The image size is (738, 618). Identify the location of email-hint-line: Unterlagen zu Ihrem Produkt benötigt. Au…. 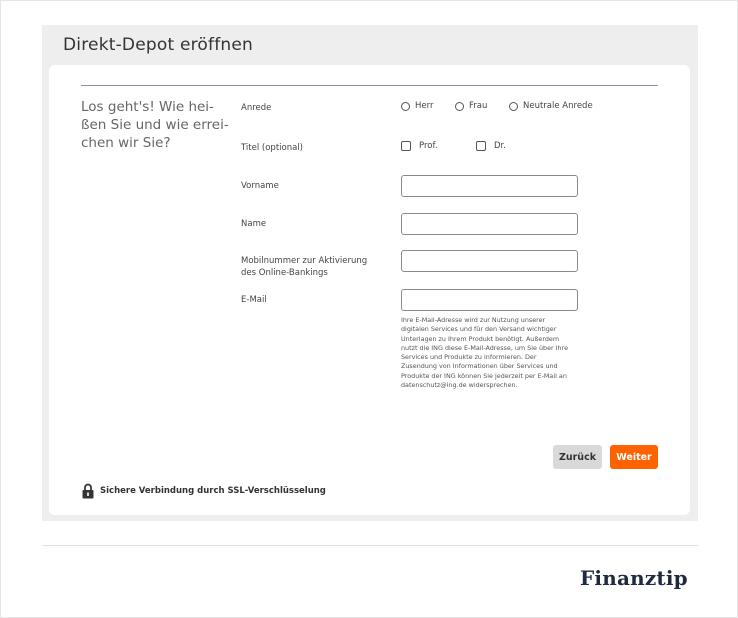
(480, 338).